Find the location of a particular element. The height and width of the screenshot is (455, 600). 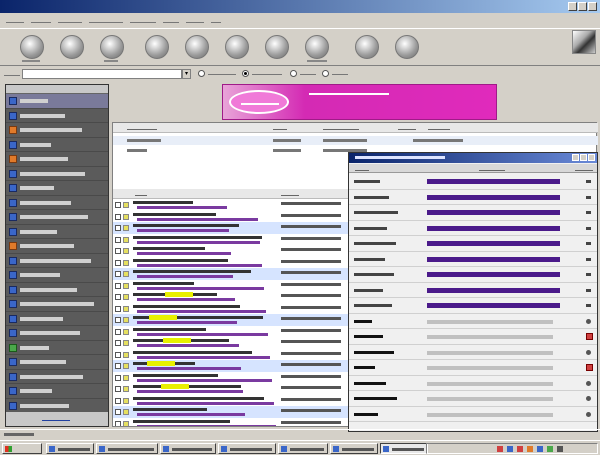

start-button is located at coordinates (22, 448).